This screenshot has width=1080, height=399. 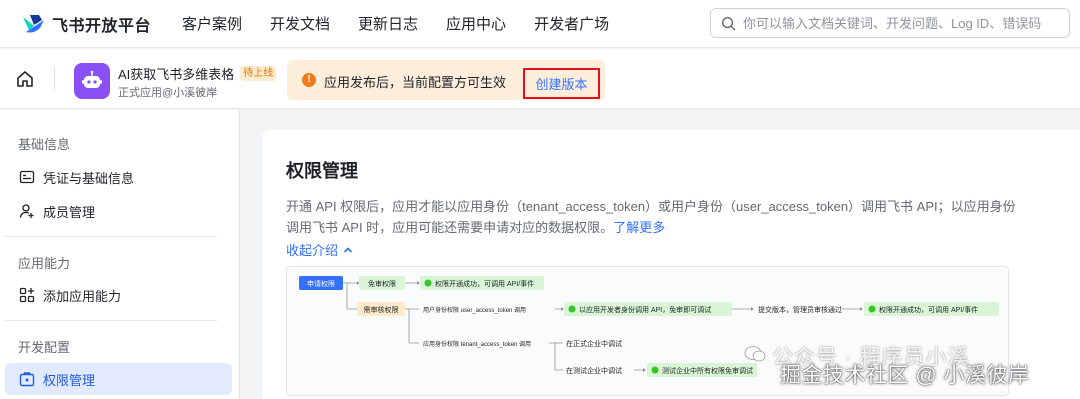 What do you see at coordinates (476, 23) in the screenshot?
I see `nav-item-app-center: 应用中心` at bounding box center [476, 23].